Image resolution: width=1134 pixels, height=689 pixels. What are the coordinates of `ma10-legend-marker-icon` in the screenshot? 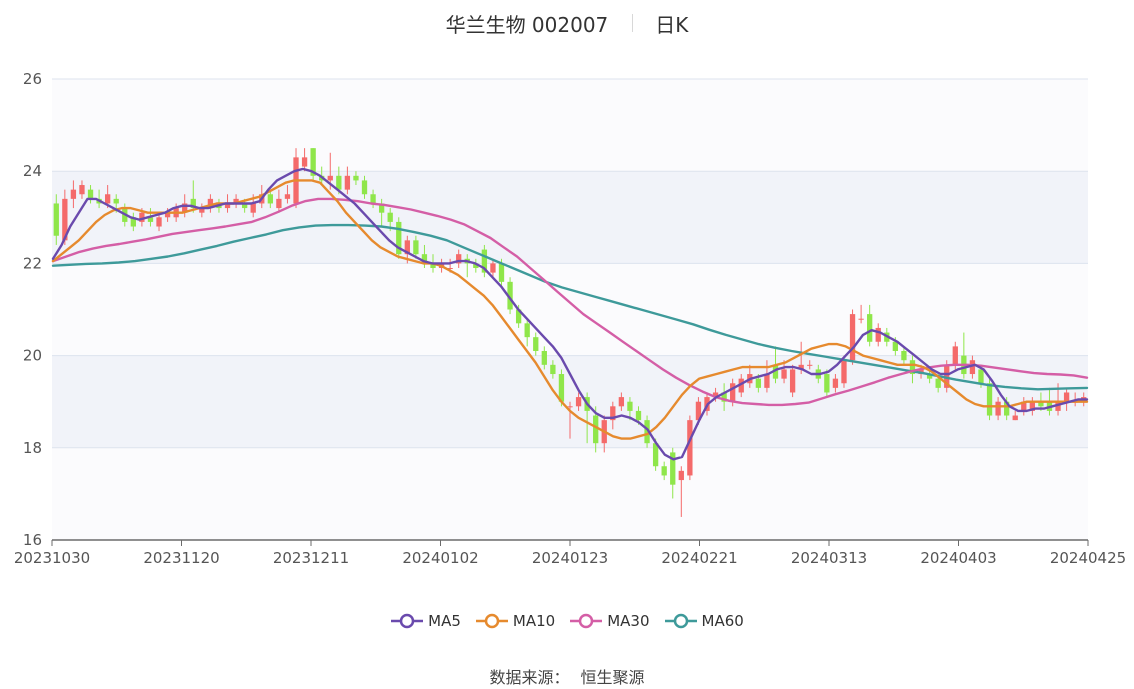 It's located at (491, 621).